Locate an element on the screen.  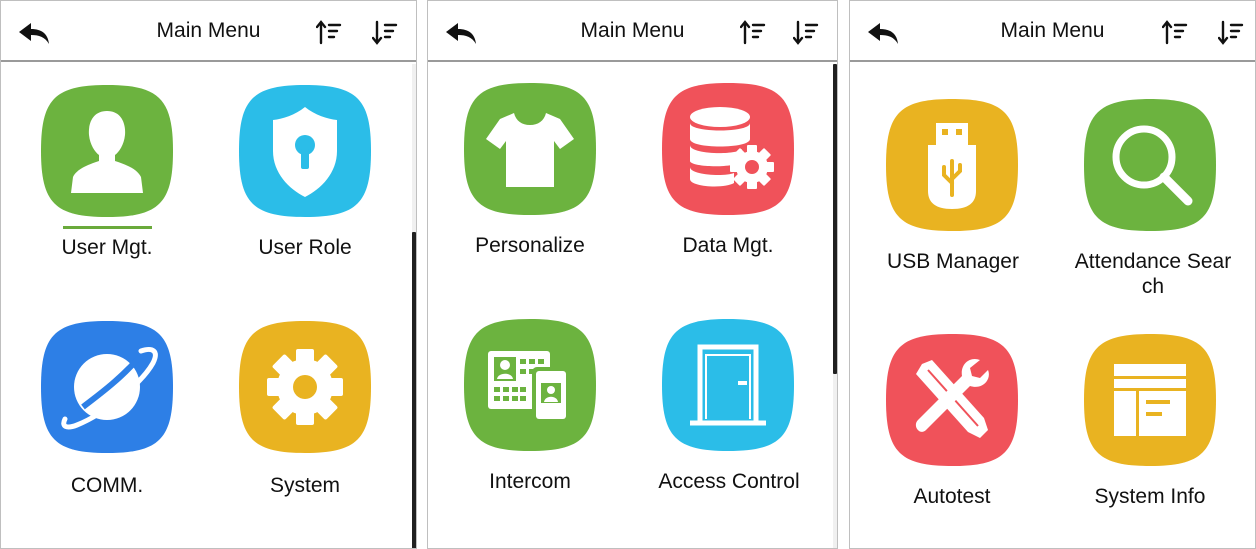
id-cards-icon is located at coordinates (530, 385).